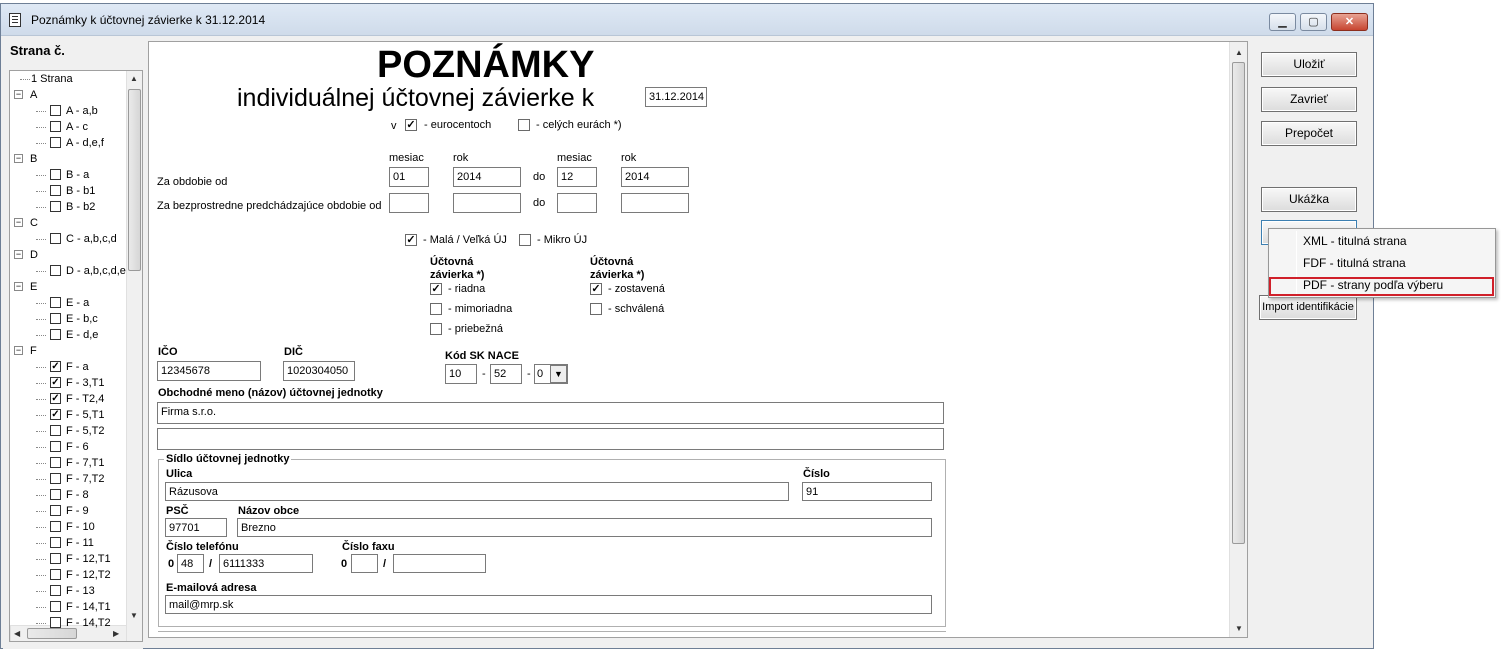 The image size is (1501, 651). What do you see at coordinates (67, 79) in the screenshot?
I see `tree-item: 1 Strana` at bounding box center [67, 79].